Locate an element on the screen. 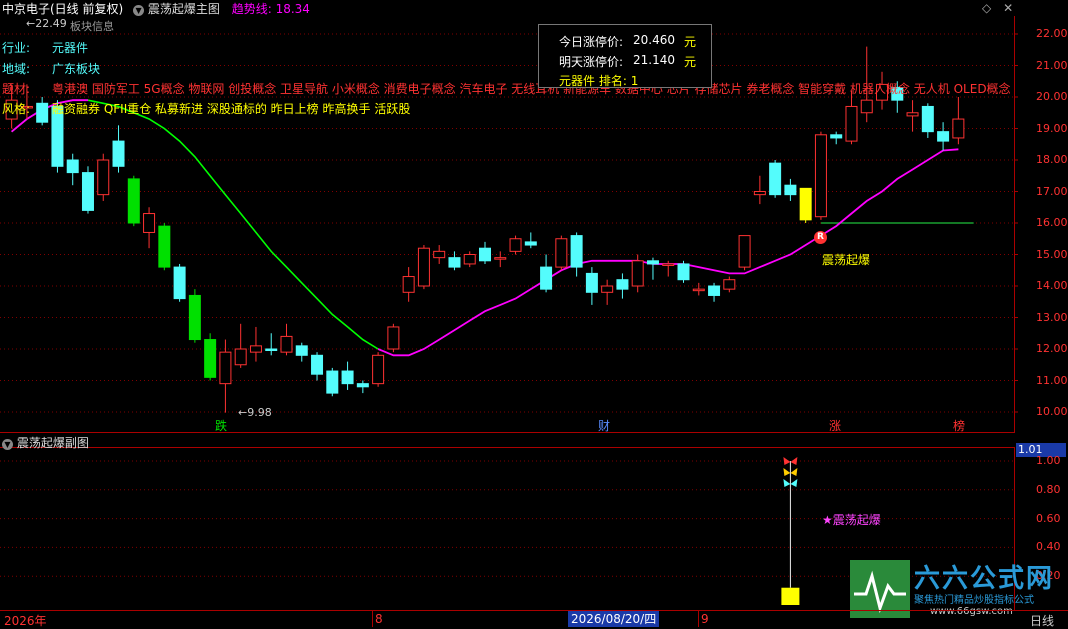 This screenshot has width=1068, height=629. theme-label: 题材: is located at coordinates (16, 89).